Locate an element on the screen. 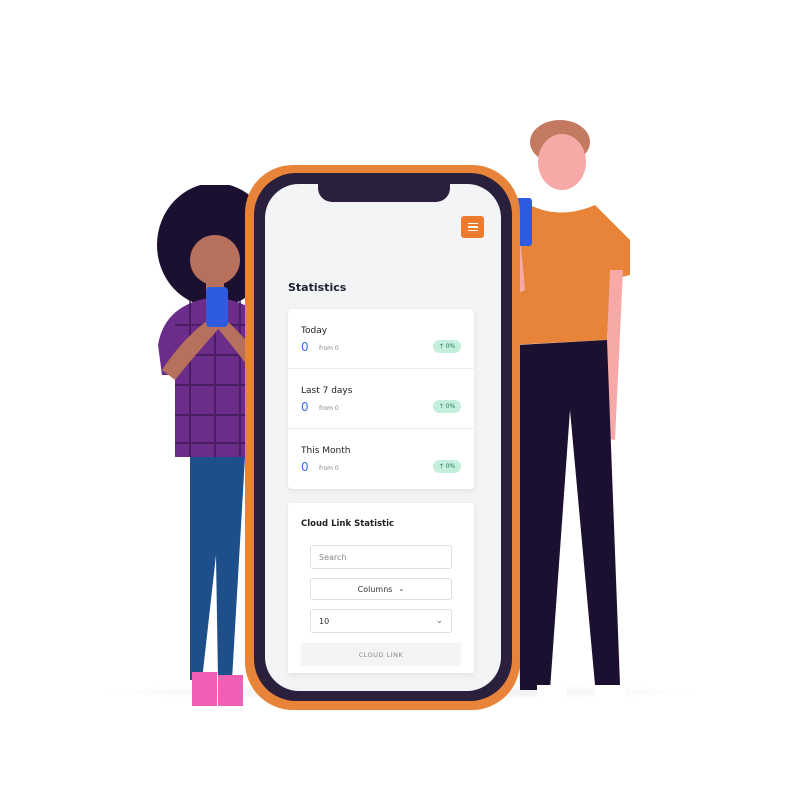 Image resolution: width=800 pixels, height=800 pixels. phone-notch is located at coordinates (384, 193).